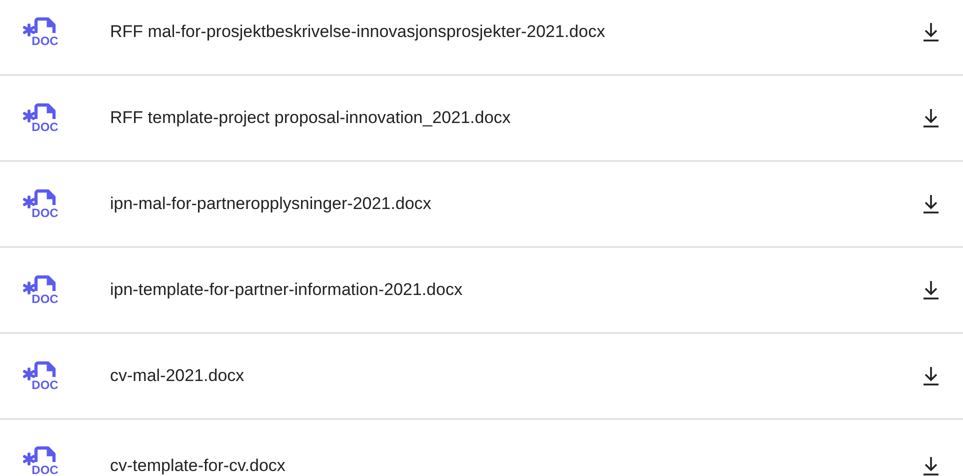  I want to click on file-name: RFF template-project proposal-innovation_2021.docx, so click(516, 118).